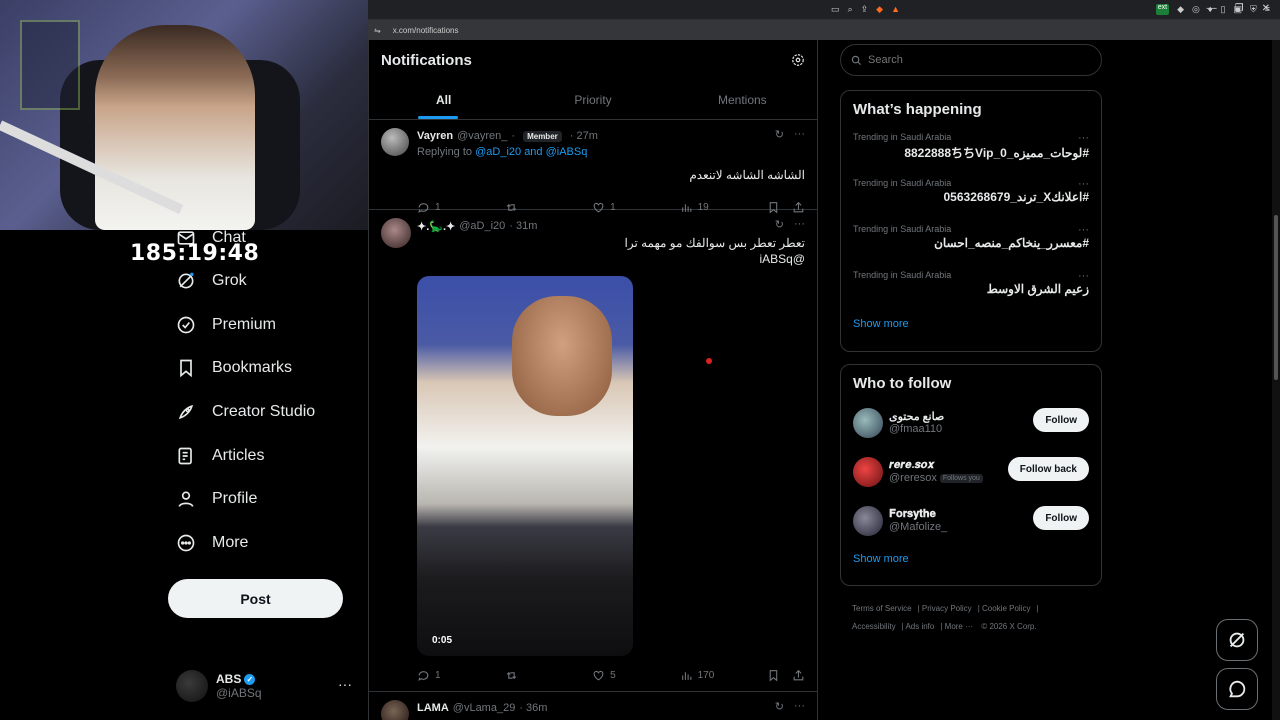  What do you see at coordinates (742, 99) in the screenshot?
I see `tab-mentions: Mentions` at bounding box center [742, 99].